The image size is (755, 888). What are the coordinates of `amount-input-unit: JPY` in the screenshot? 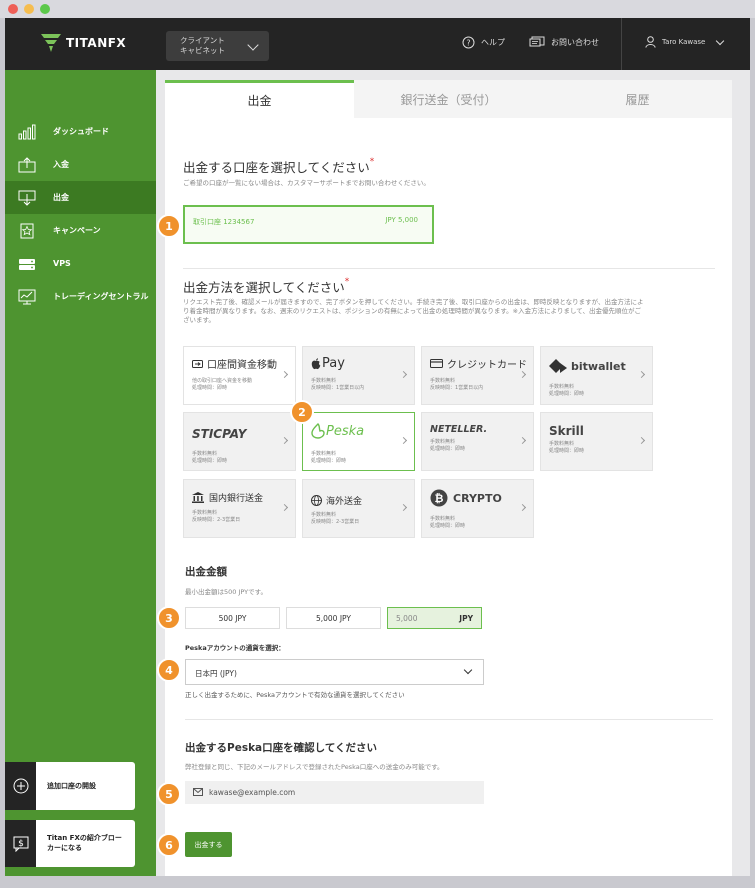 It's located at (466, 618).